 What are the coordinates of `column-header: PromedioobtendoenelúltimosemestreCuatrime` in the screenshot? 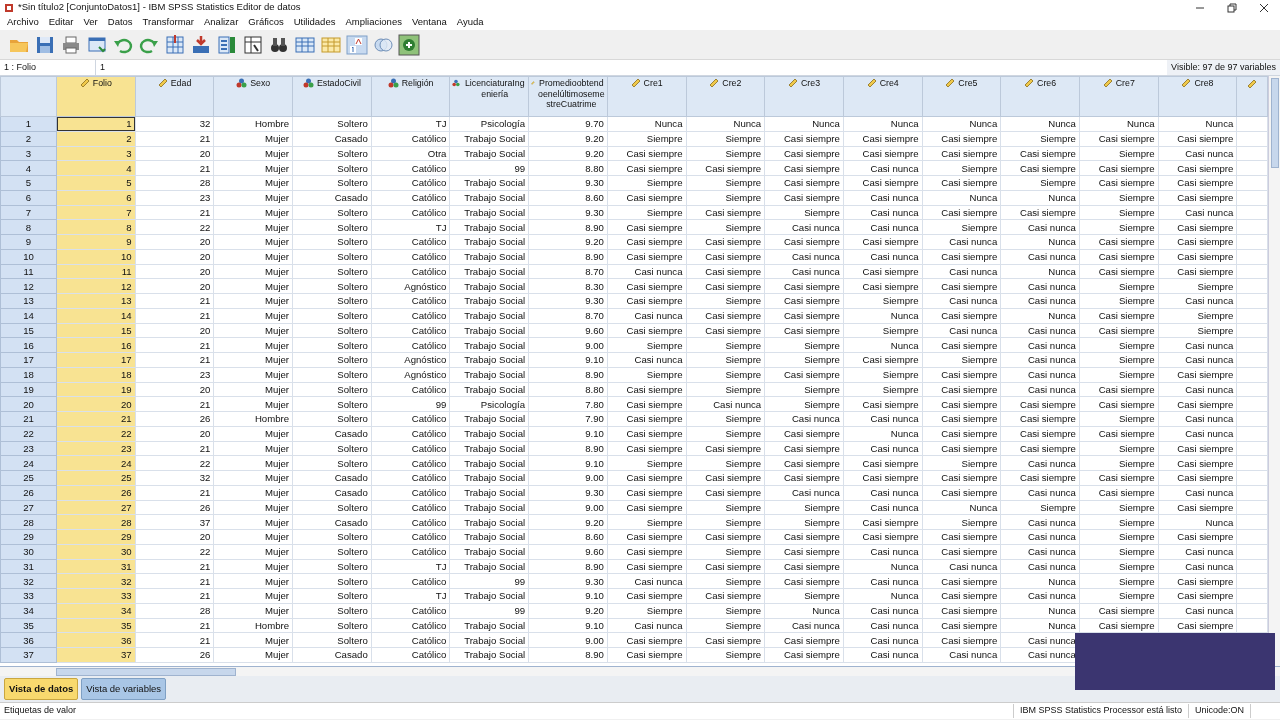 It's located at (568, 96).